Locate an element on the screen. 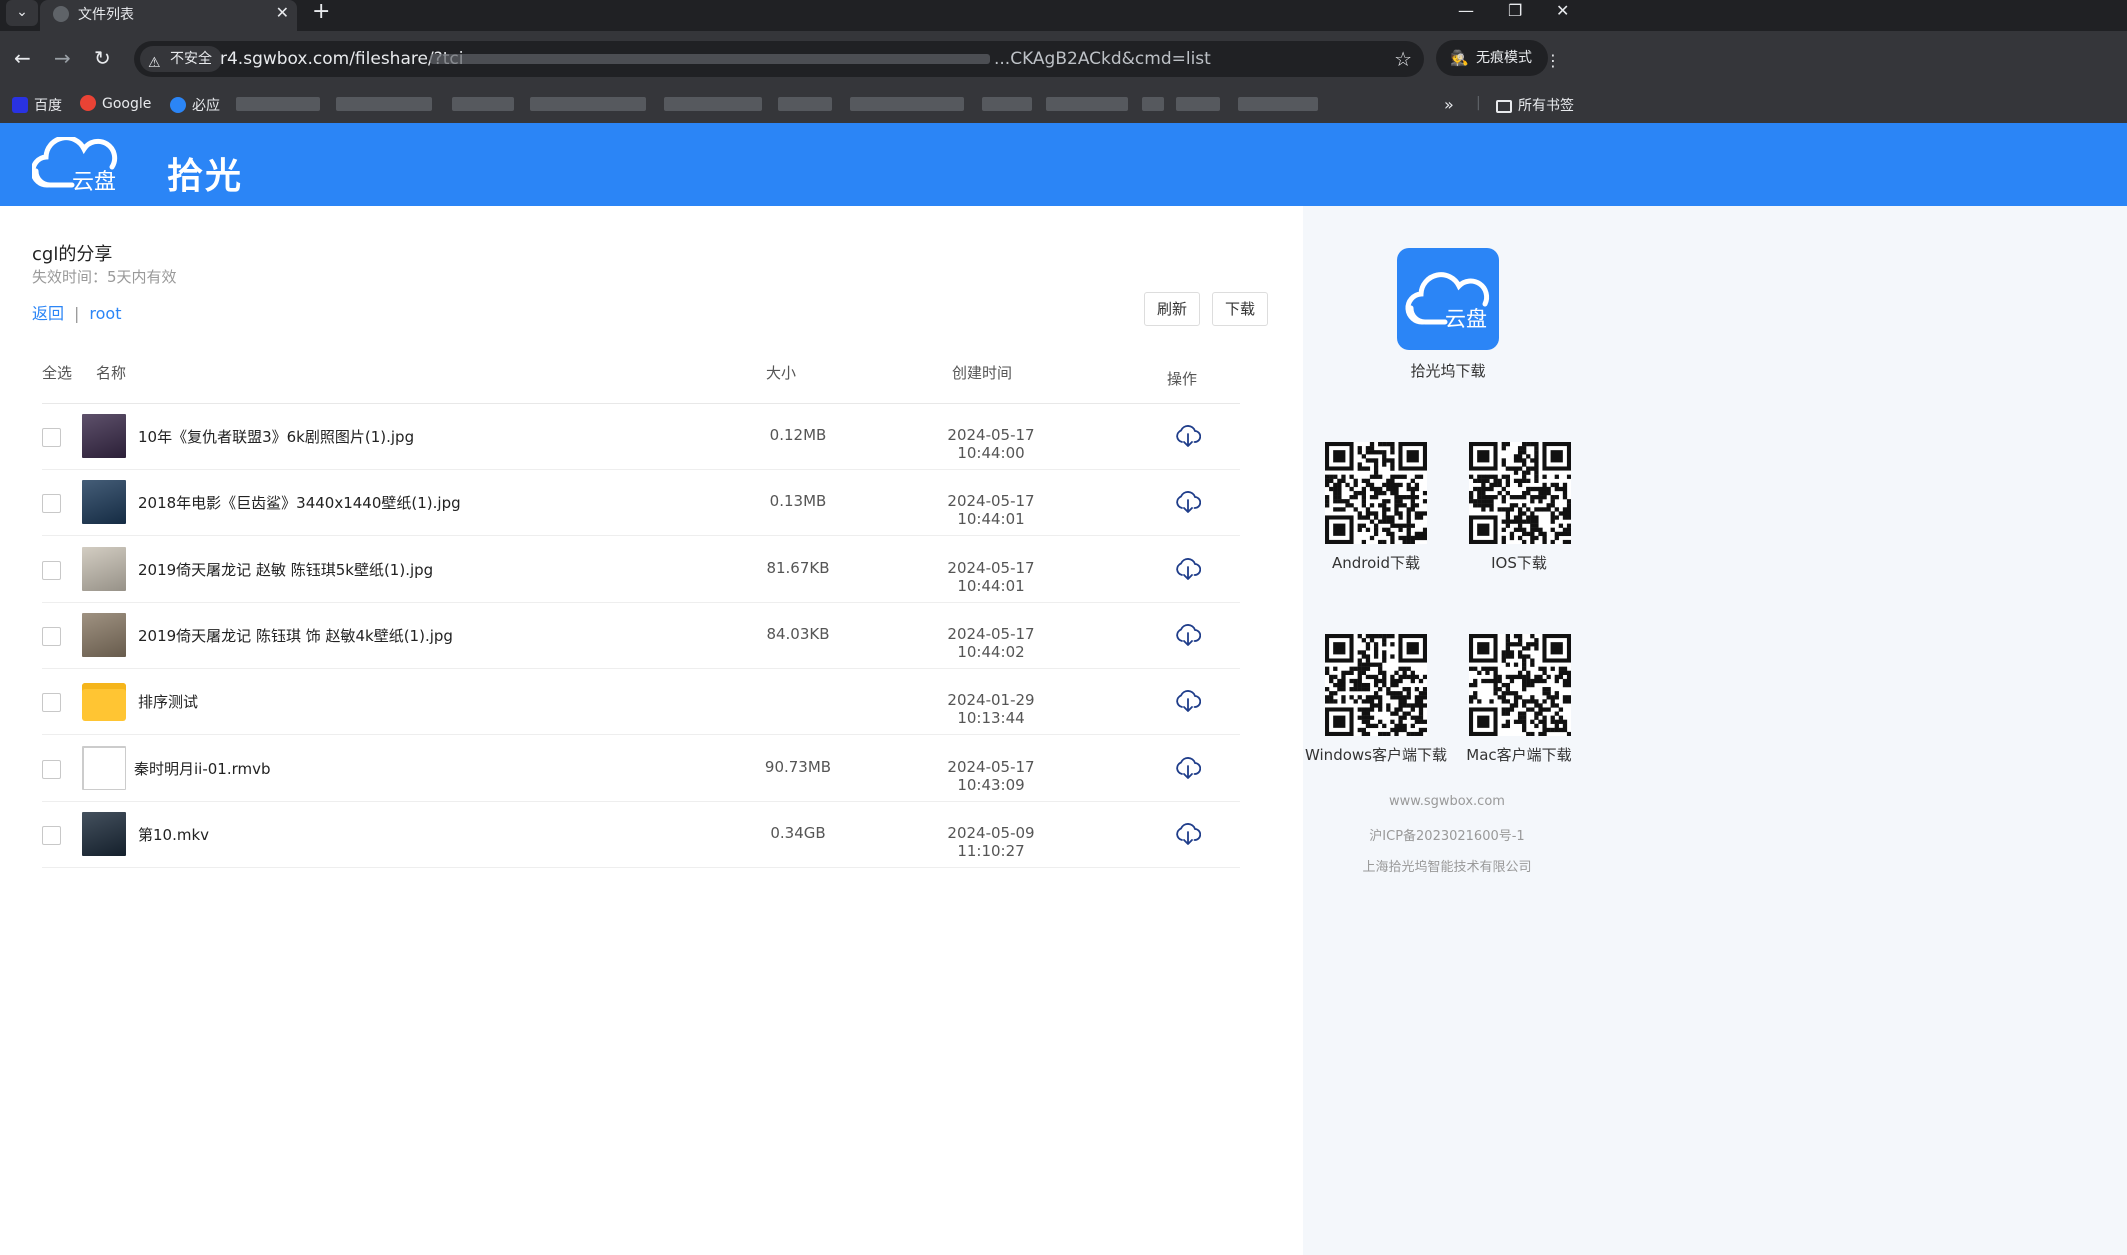 This screenshot has width=2127, height=1255. tab-search-button: ⌄ is located at coordinates (22, 13).